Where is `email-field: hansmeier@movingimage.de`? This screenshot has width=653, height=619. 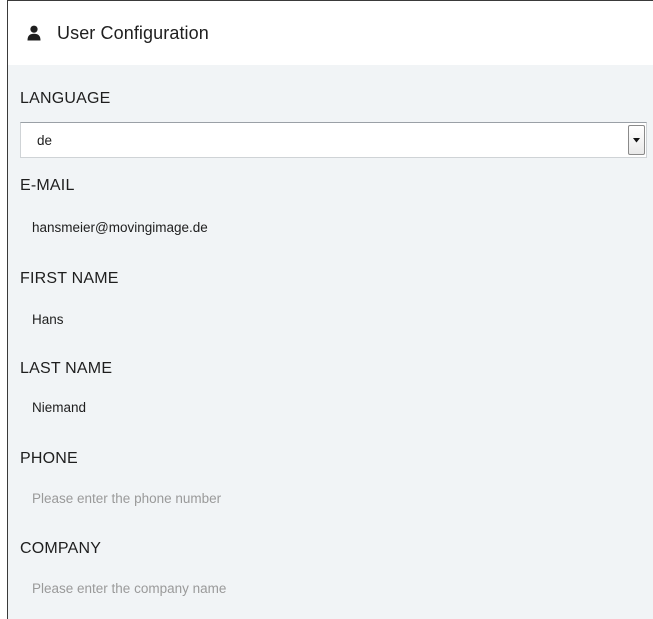 email-field: hansmeier@movingimage.de is located at coordinates (120, 227).